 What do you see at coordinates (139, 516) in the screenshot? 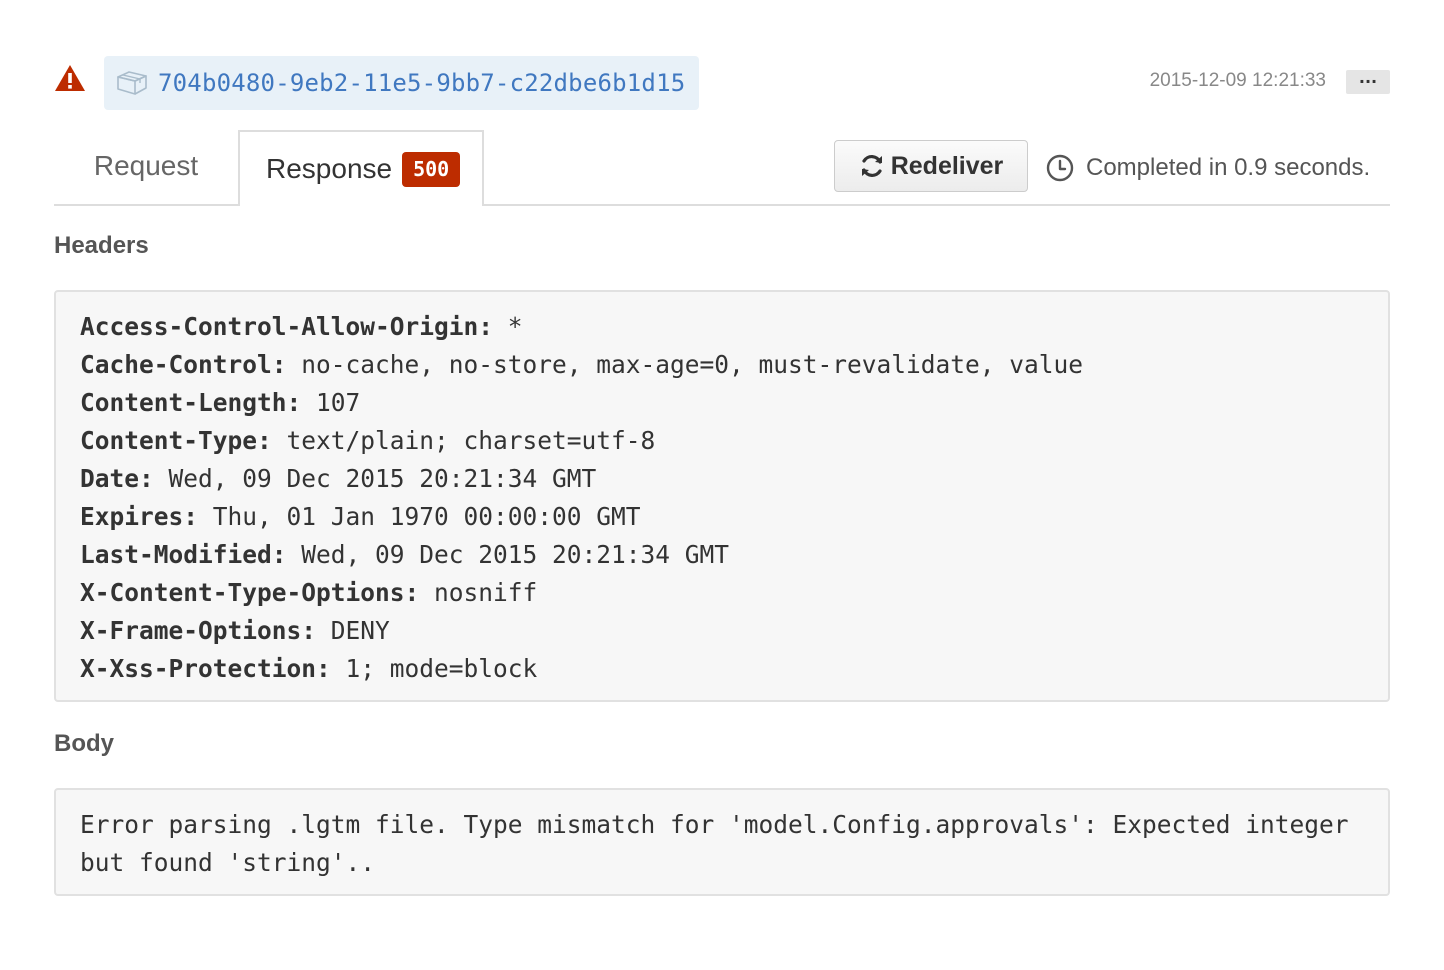
I see `header-name: Expires:` at bounding box center [139, 516].